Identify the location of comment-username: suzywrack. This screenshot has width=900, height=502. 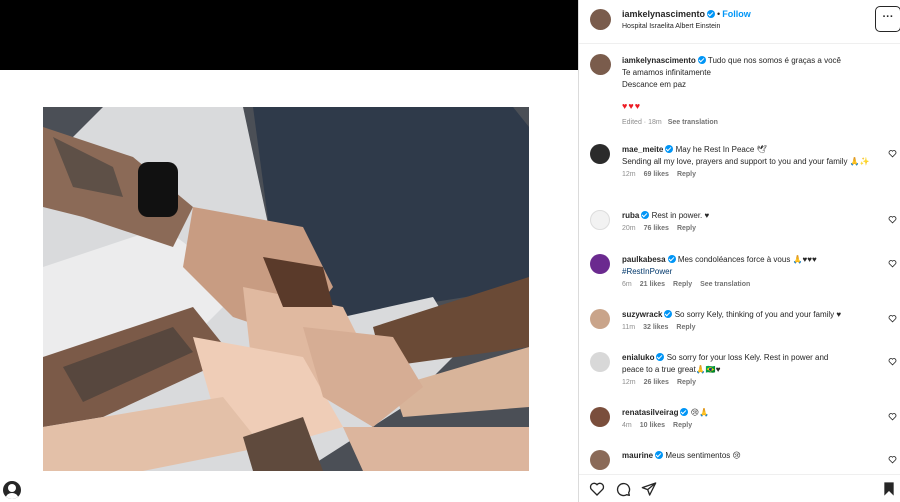
(642, 314).